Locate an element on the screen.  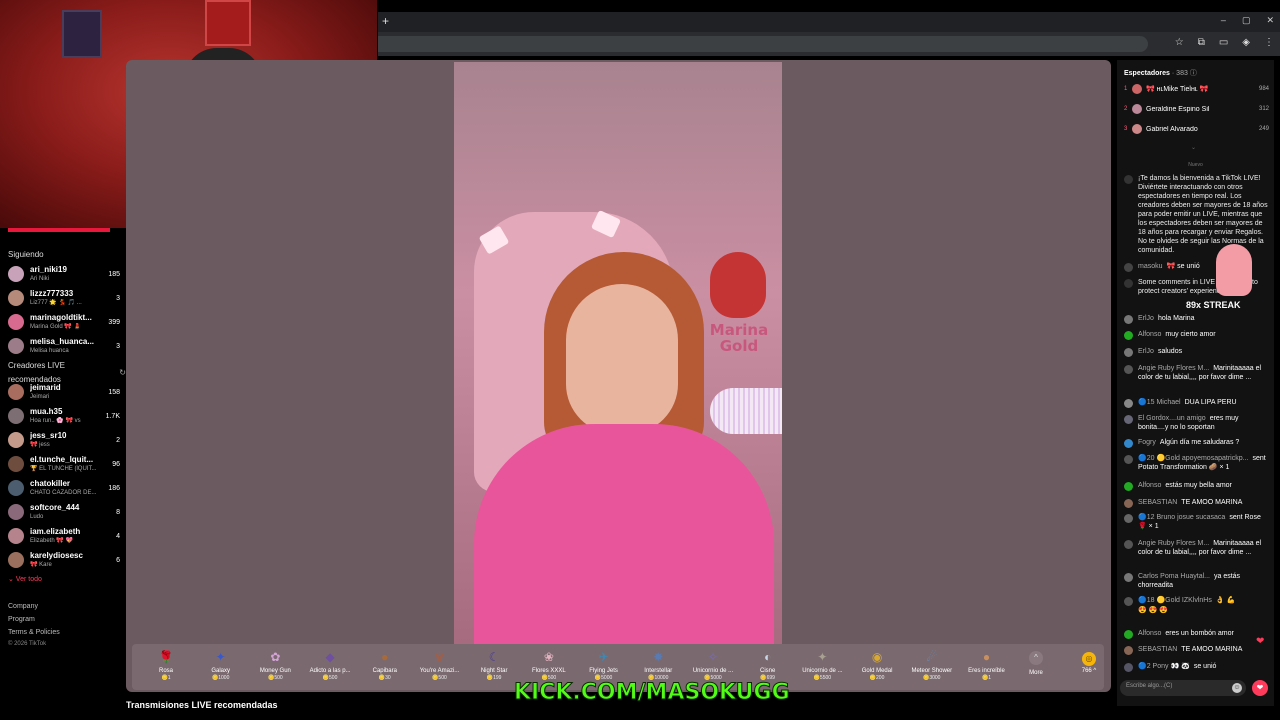
chat-username: Fogry is located at coordinates (1147, 442).